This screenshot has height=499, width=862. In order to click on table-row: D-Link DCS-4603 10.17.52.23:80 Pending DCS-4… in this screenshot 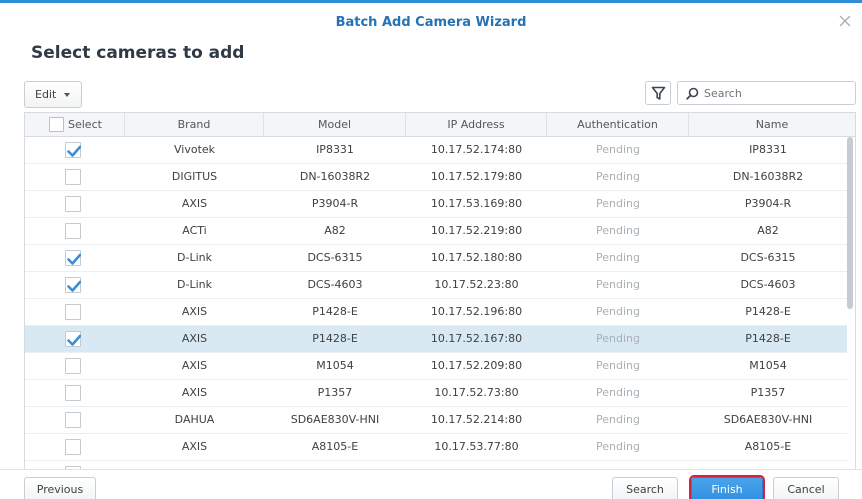, I will do `click(436, 285)`.